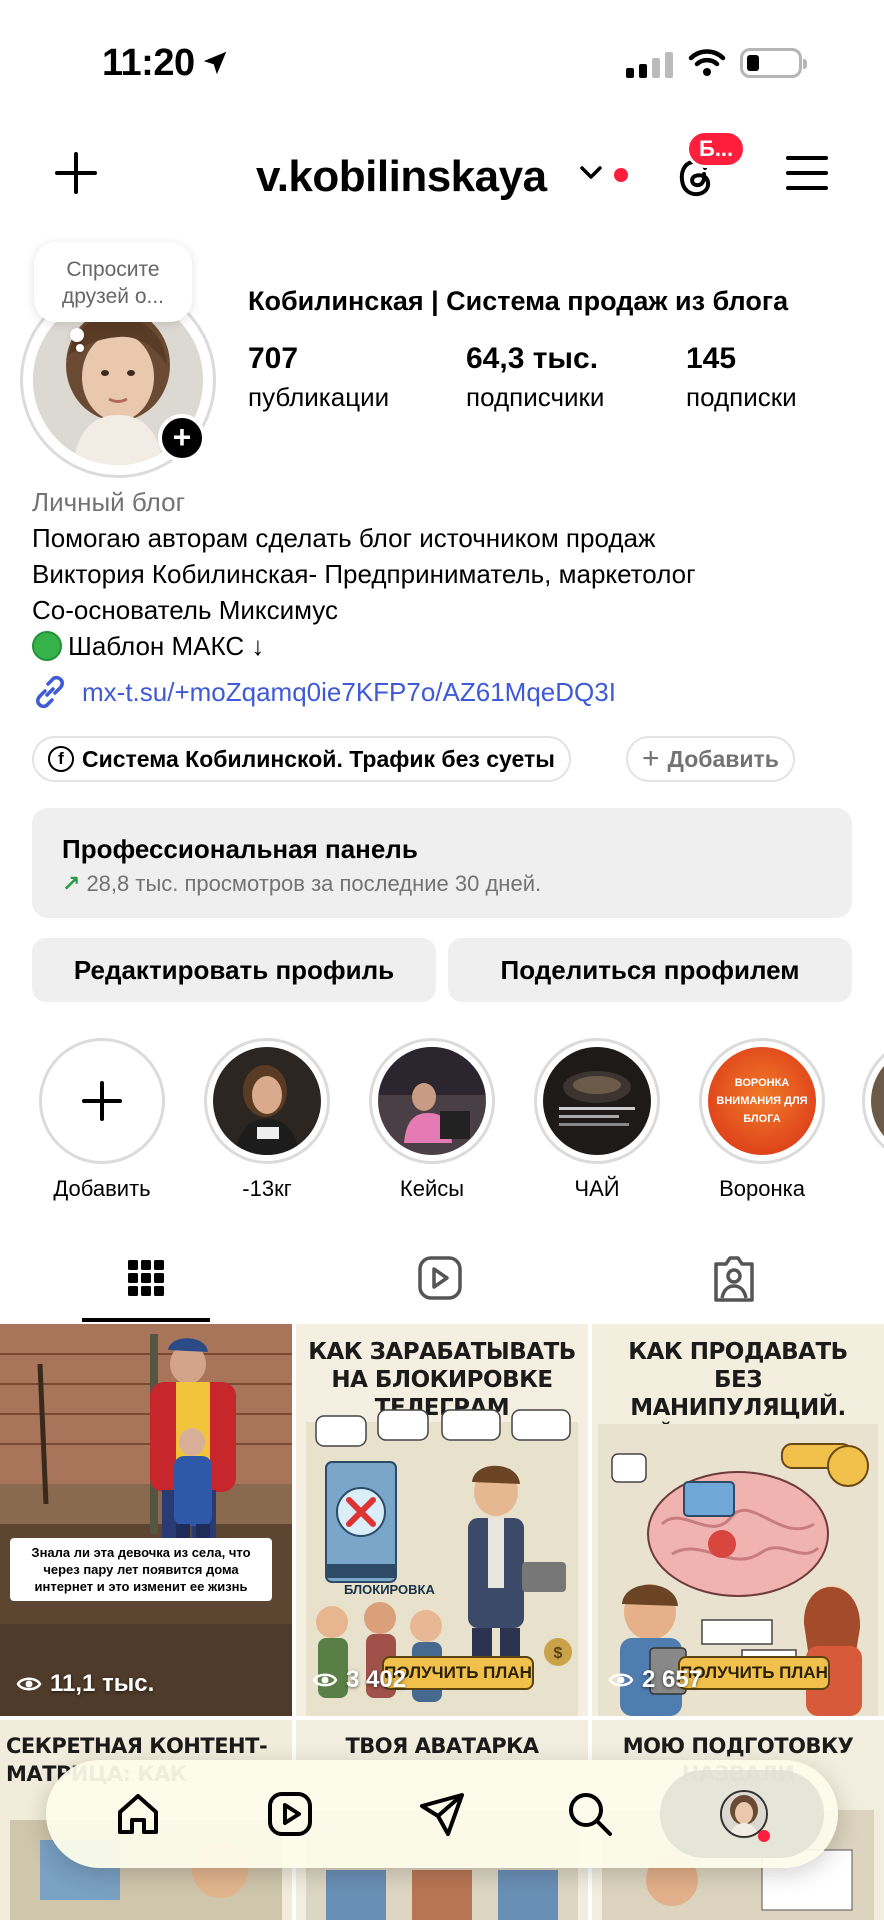 The image size is (884, 1920). What do you see at coordinates (76, 174) in the screenshot?
I see `create-button` at bounding box center [76, 174].